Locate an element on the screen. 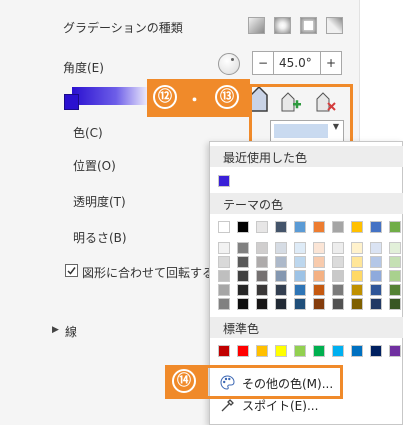 The height and width of the screenshot is (425, 403). gradient-type-radial-icon is located at coordinates (282, 25).